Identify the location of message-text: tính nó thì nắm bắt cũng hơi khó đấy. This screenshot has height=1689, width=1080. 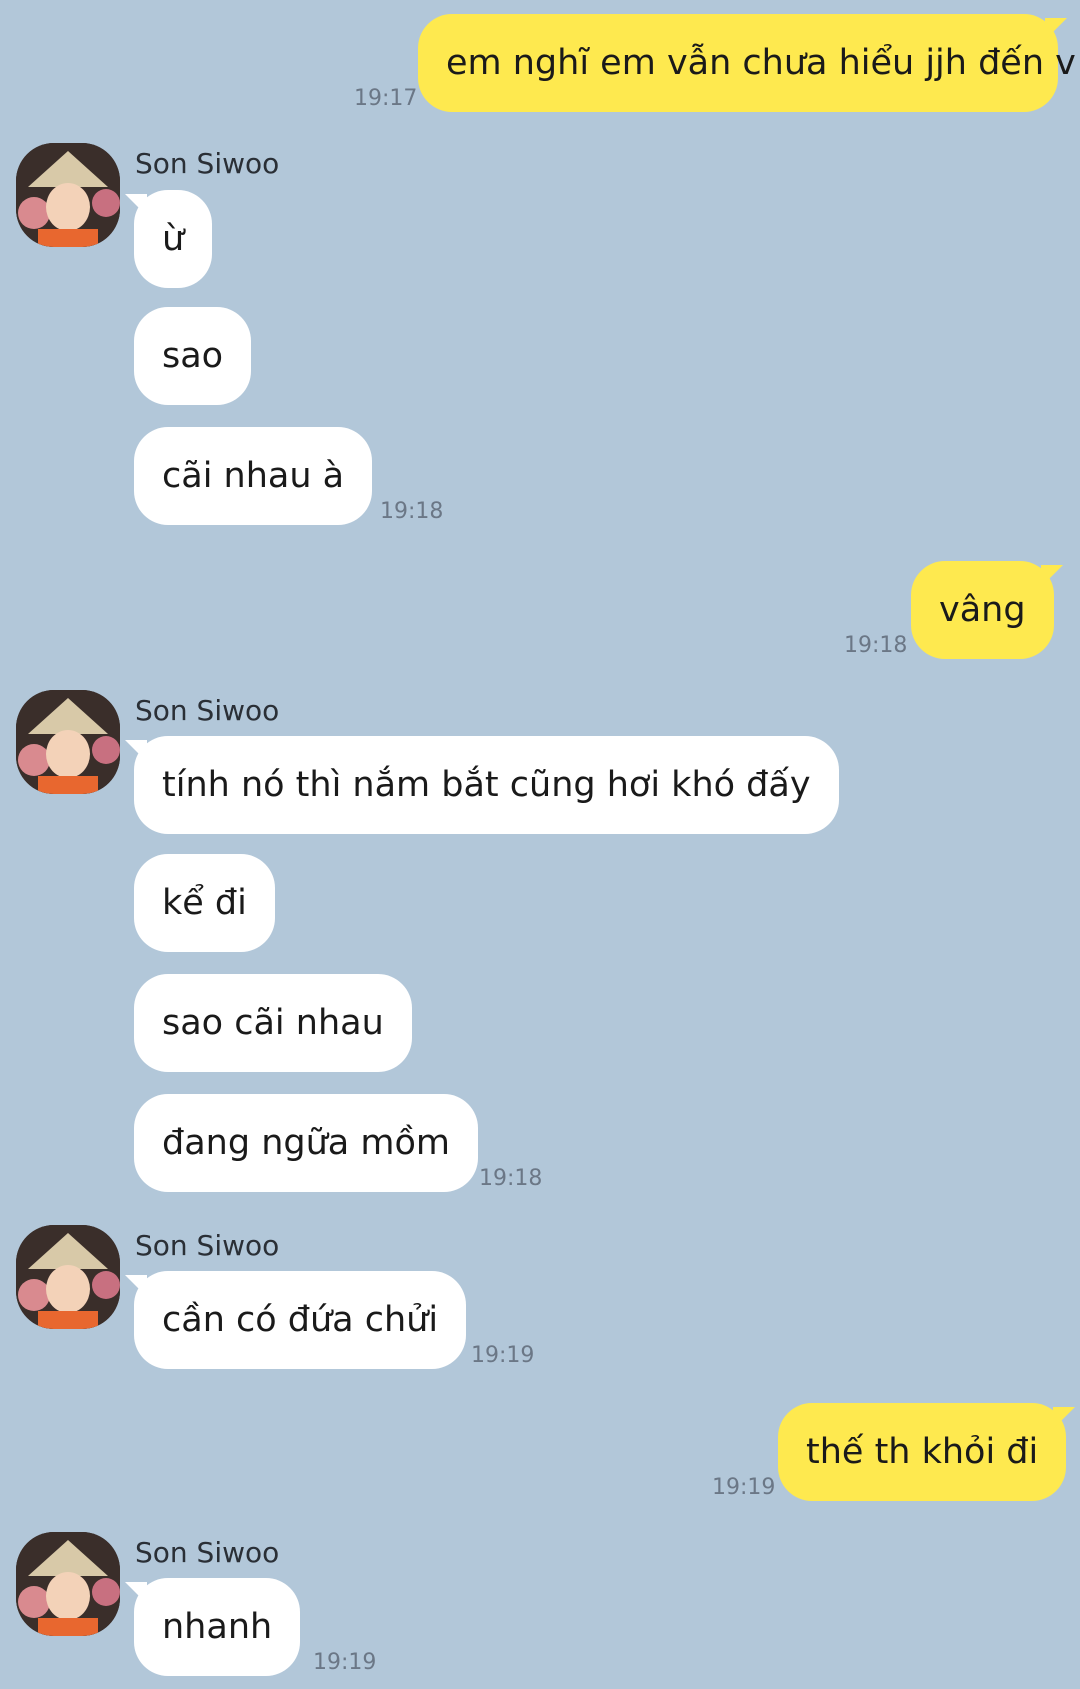
(486, 785).